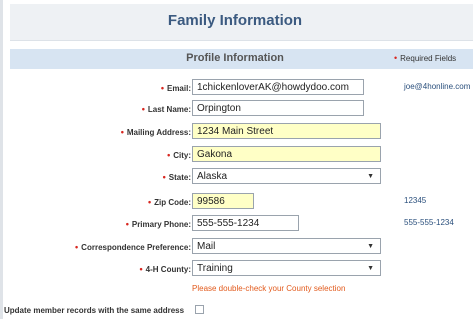 The image size is (473, 319). What do you see at coordinates (133, 247) in the screenshot?
I see `correspondence-preference-label: • Correspondence Preference:` at bounding box center [133, 247].